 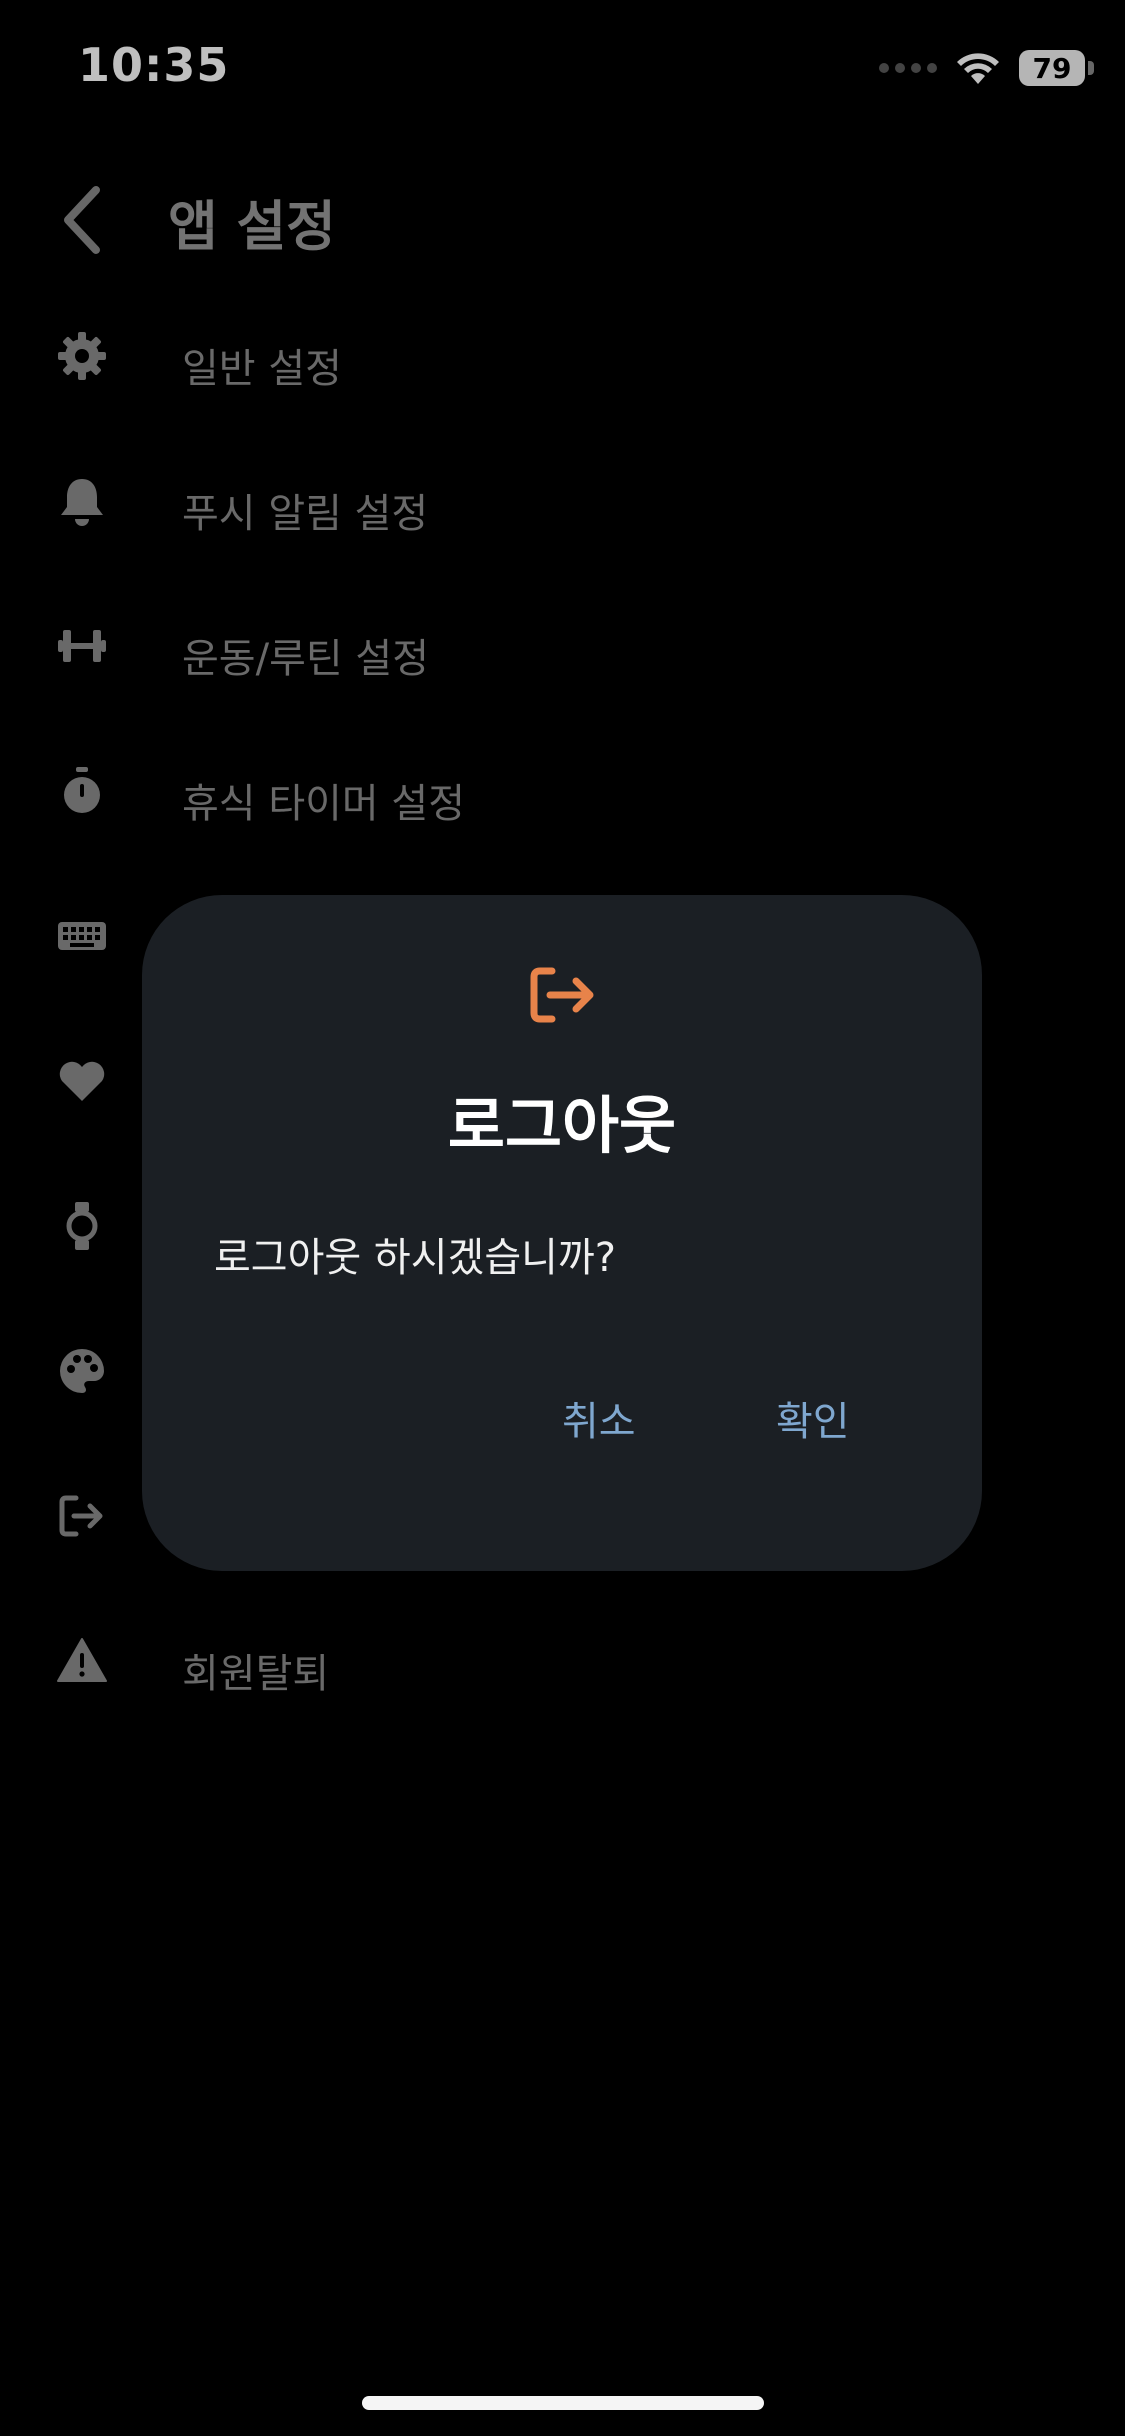 I want to click on confirm-button: 확인, so click(x=813, y=1418).